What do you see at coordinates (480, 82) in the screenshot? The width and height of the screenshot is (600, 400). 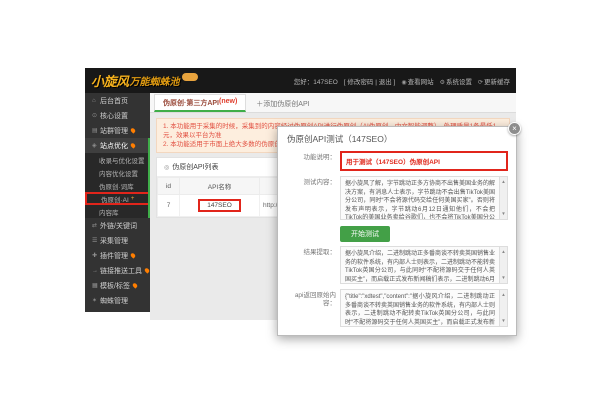 I see `refresh-icon: ⟳` at bounding box center [480, 82].